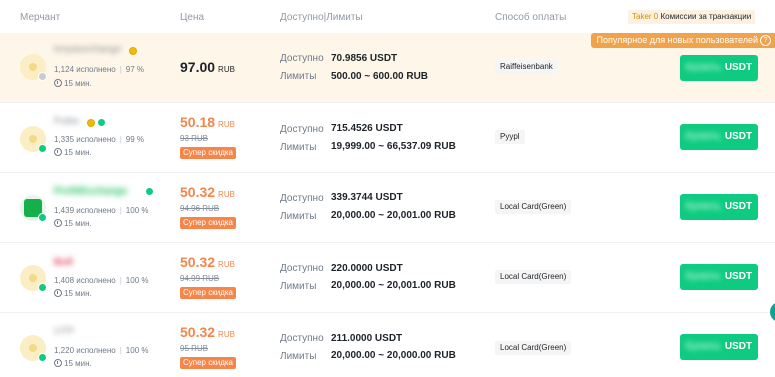 The image size is (775, 377). What do you see at coordinates (194, 138) in the screenshot?
I see `old-price: 93 RUB` at bounding box center [194, 138].